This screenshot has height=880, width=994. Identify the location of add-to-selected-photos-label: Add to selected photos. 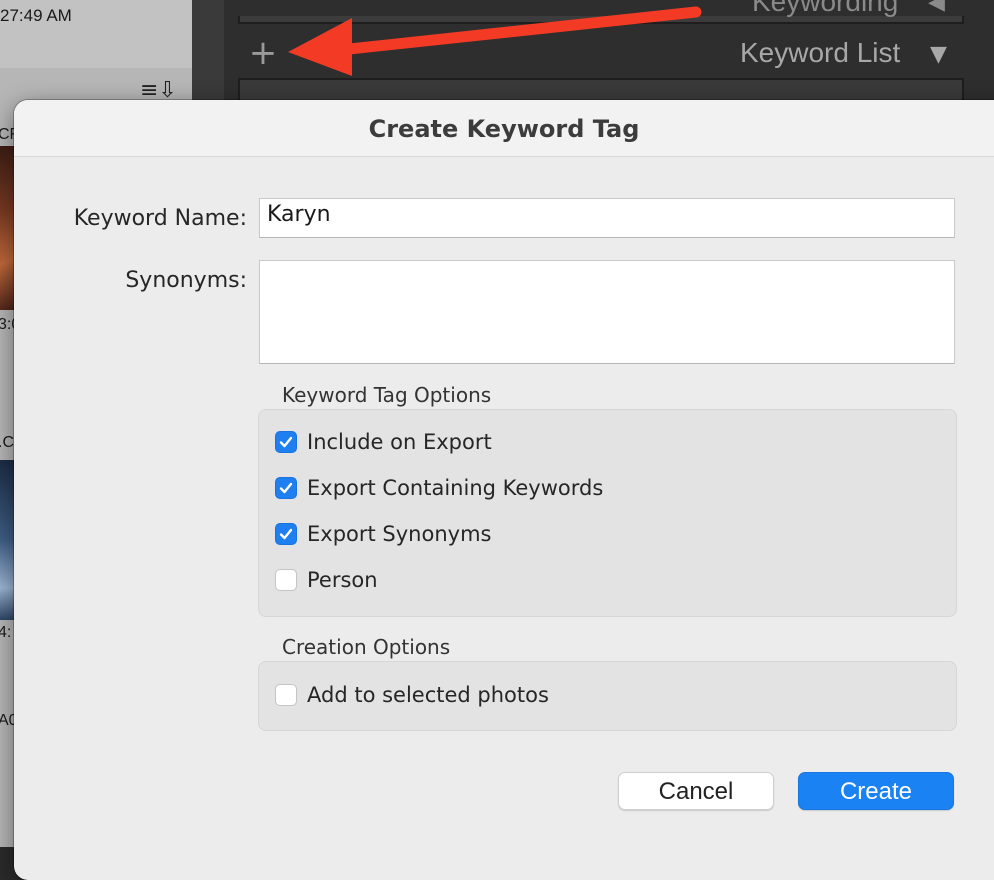
(428, 695).